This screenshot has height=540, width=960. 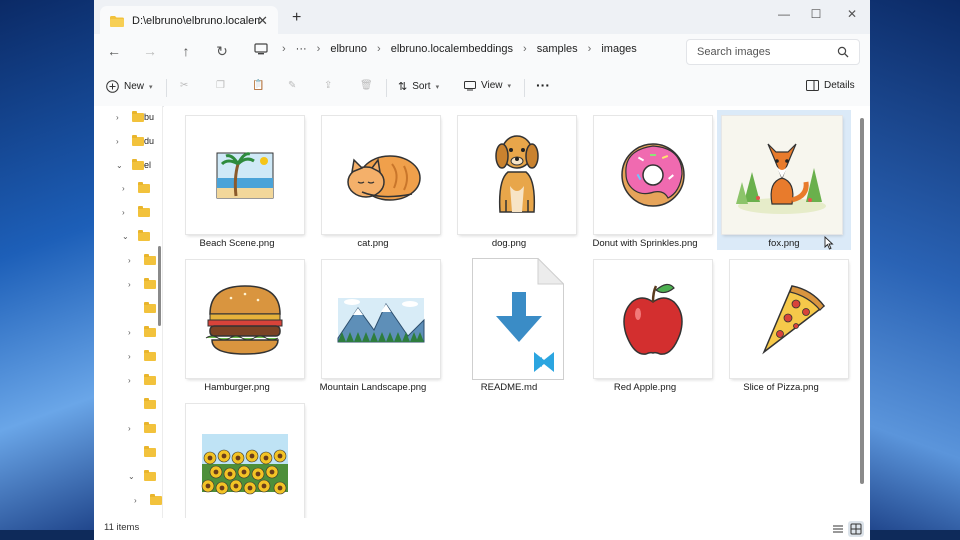 I want to click on forward-arrow-icon: →, so click(x=150, y=51).